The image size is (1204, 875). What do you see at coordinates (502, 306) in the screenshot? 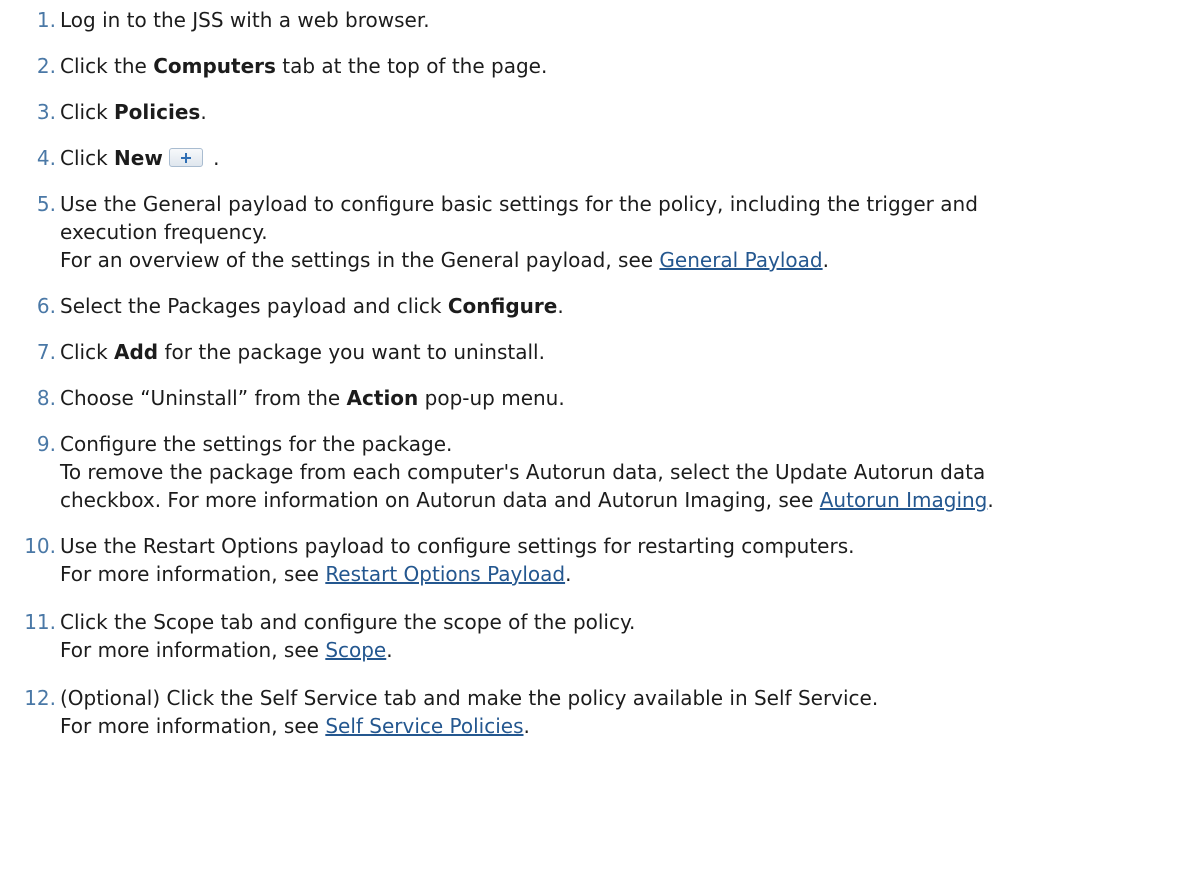
I see `ui-term-configure: Configure` at bounding box center [502, 306].